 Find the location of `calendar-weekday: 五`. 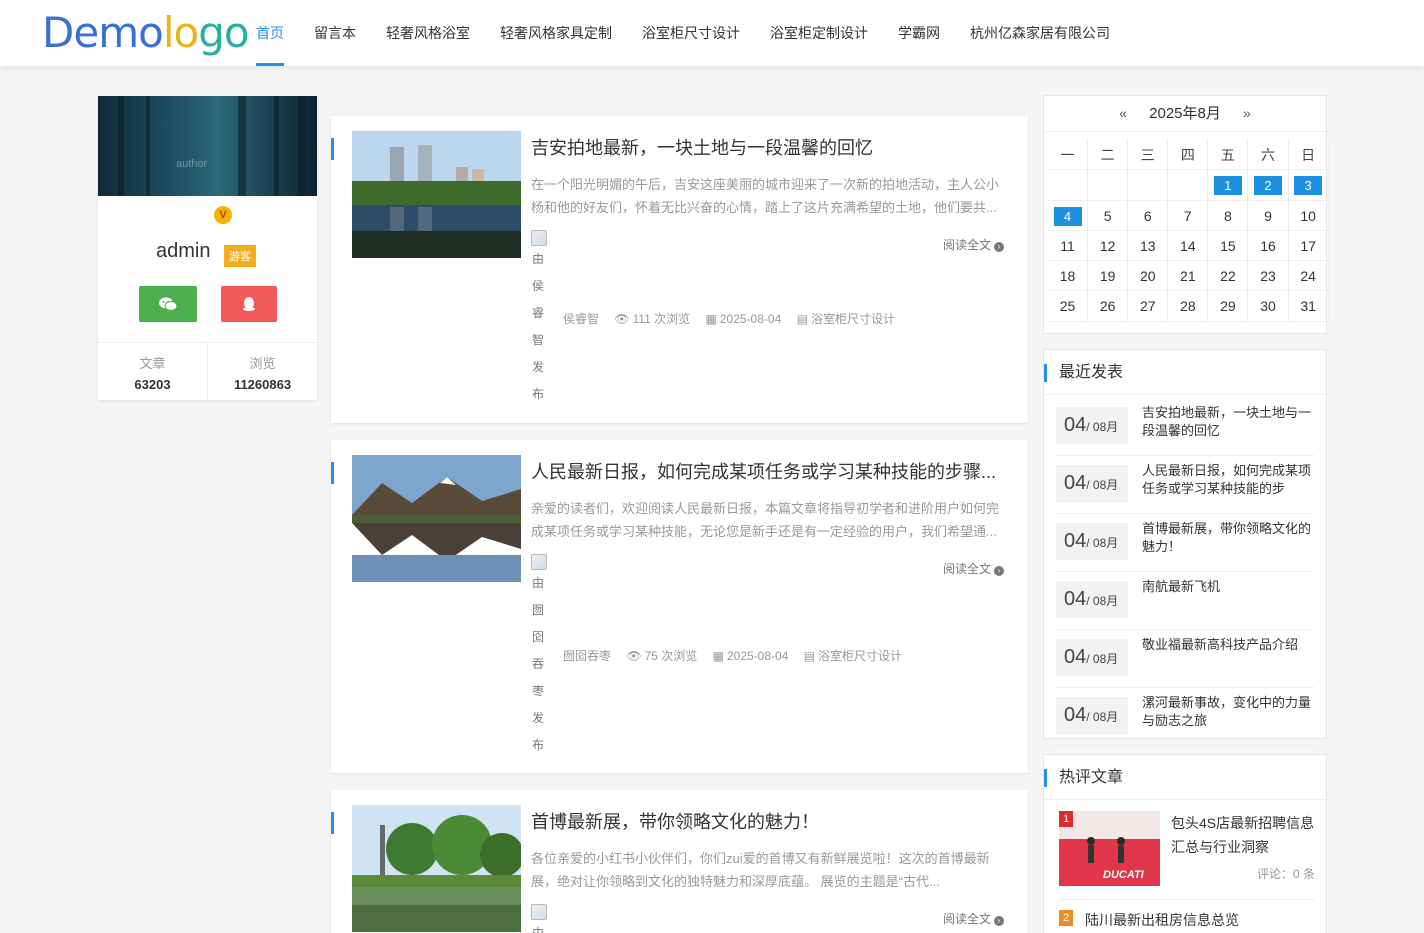

calendar-weekday: 五 is located at coordinates (1228, 155).